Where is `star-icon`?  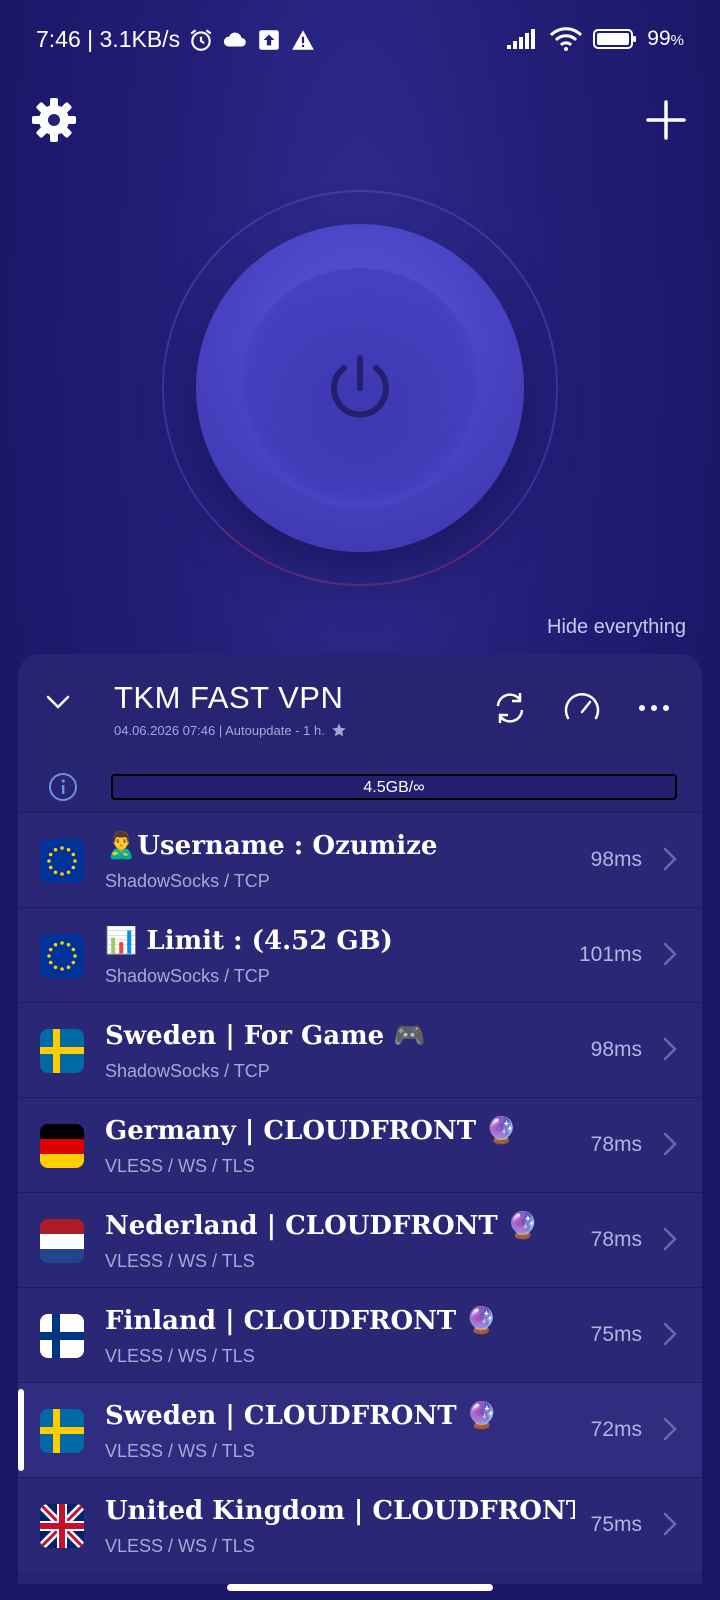
star-icon is located at coordinates (339, 730).